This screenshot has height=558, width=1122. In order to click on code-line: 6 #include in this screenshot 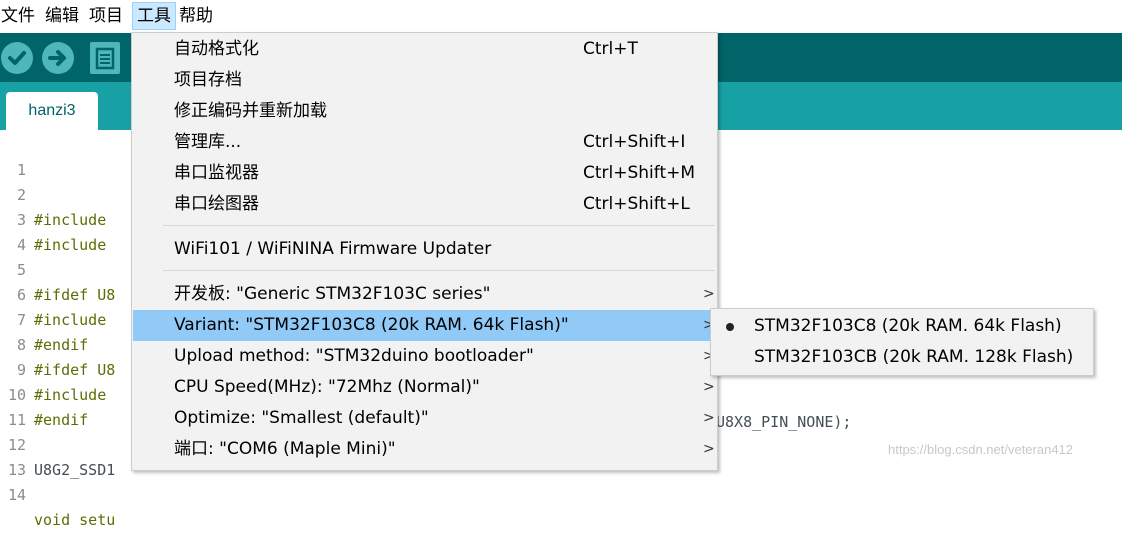, I will do `click(53, 293)`.